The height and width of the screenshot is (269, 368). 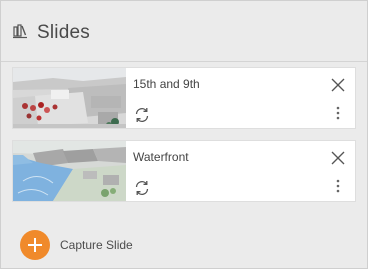 What do you see at coordinates (96, 245) in the screenshot?
I see `capture-slide-label: Capture Slide` at bounding box center [96, 245].